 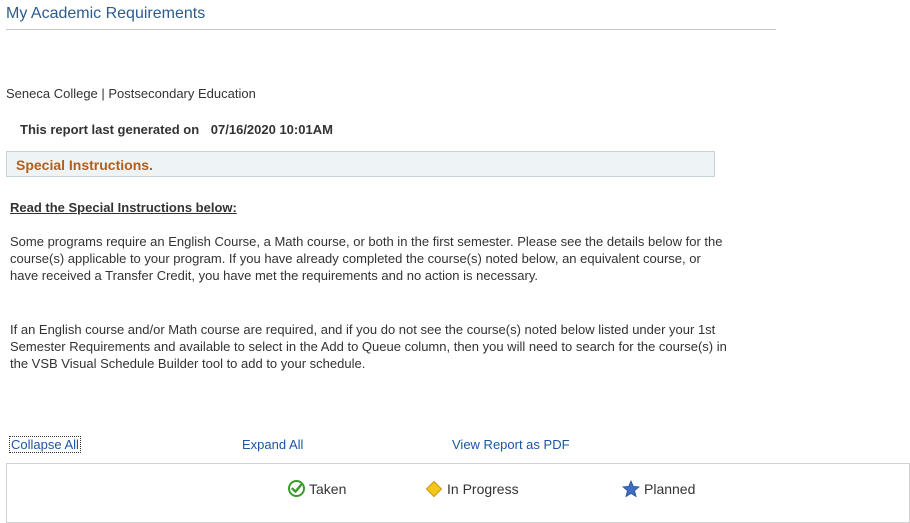 What do you see at coordinates (296, 488) in the screenshot?
I see `check-circle-icon` at bounding box center [296, 488].